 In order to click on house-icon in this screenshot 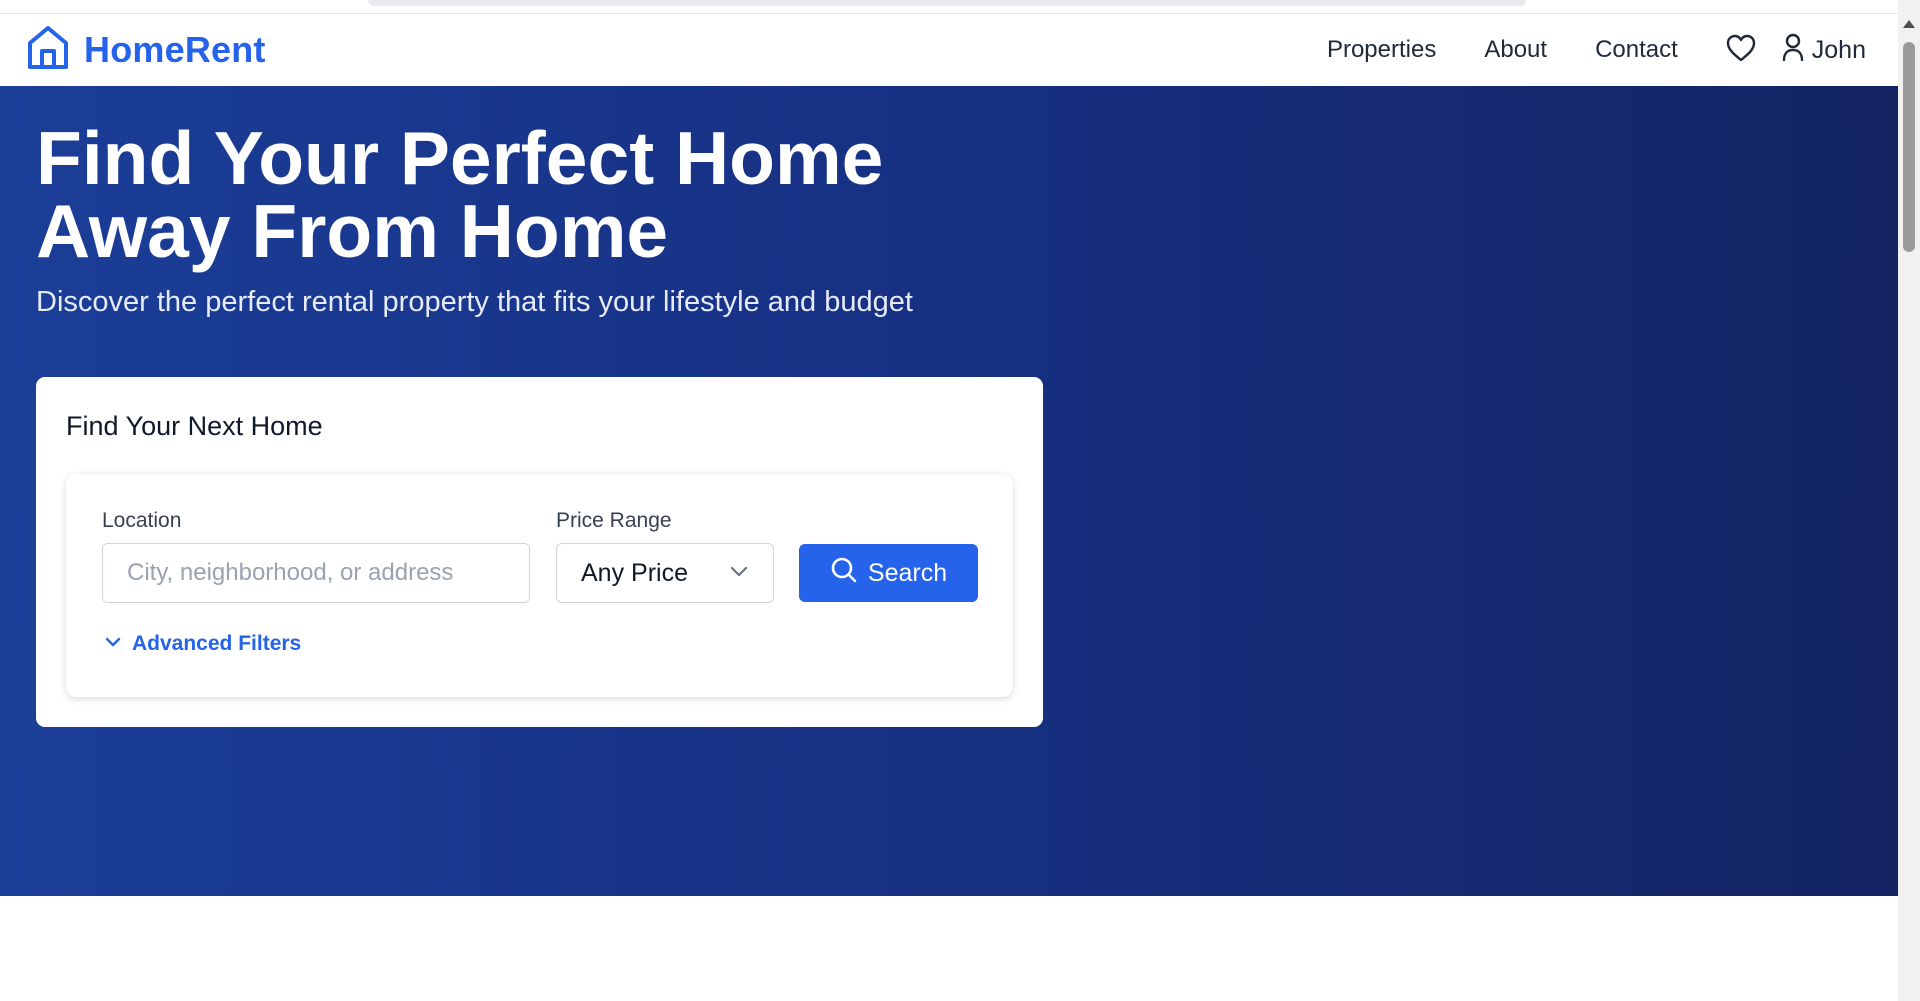, I will do `click(48, 50)`.